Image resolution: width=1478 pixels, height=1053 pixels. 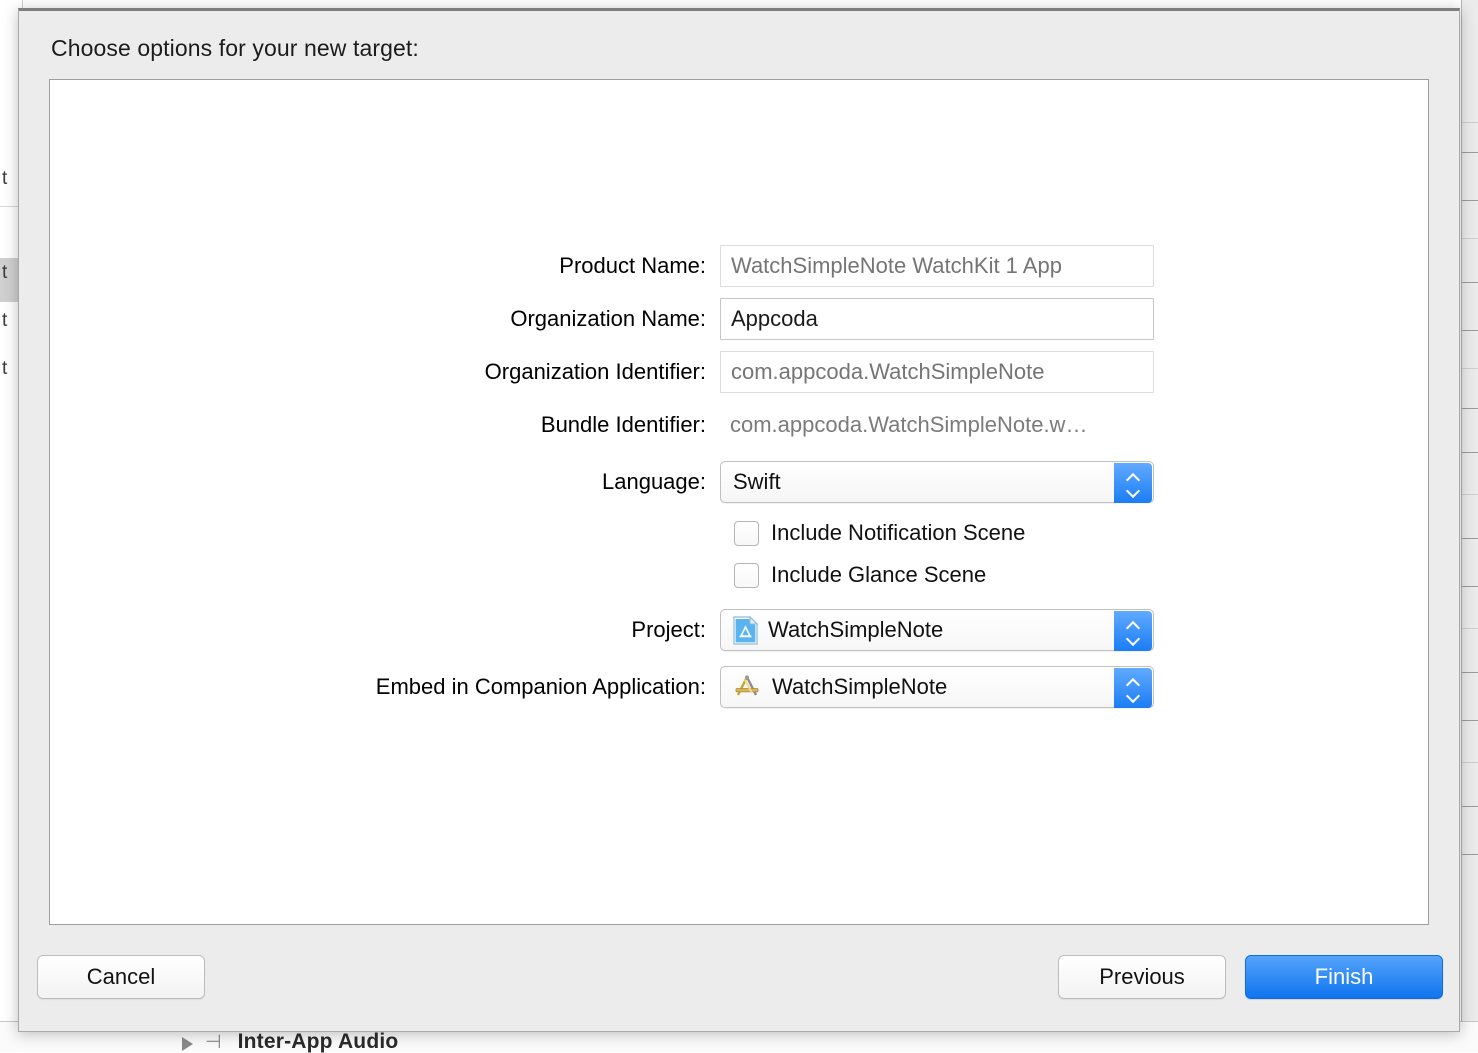 I want to click on include-notification-scene-label: Include Notification Scene, so click(x=898, y=532).